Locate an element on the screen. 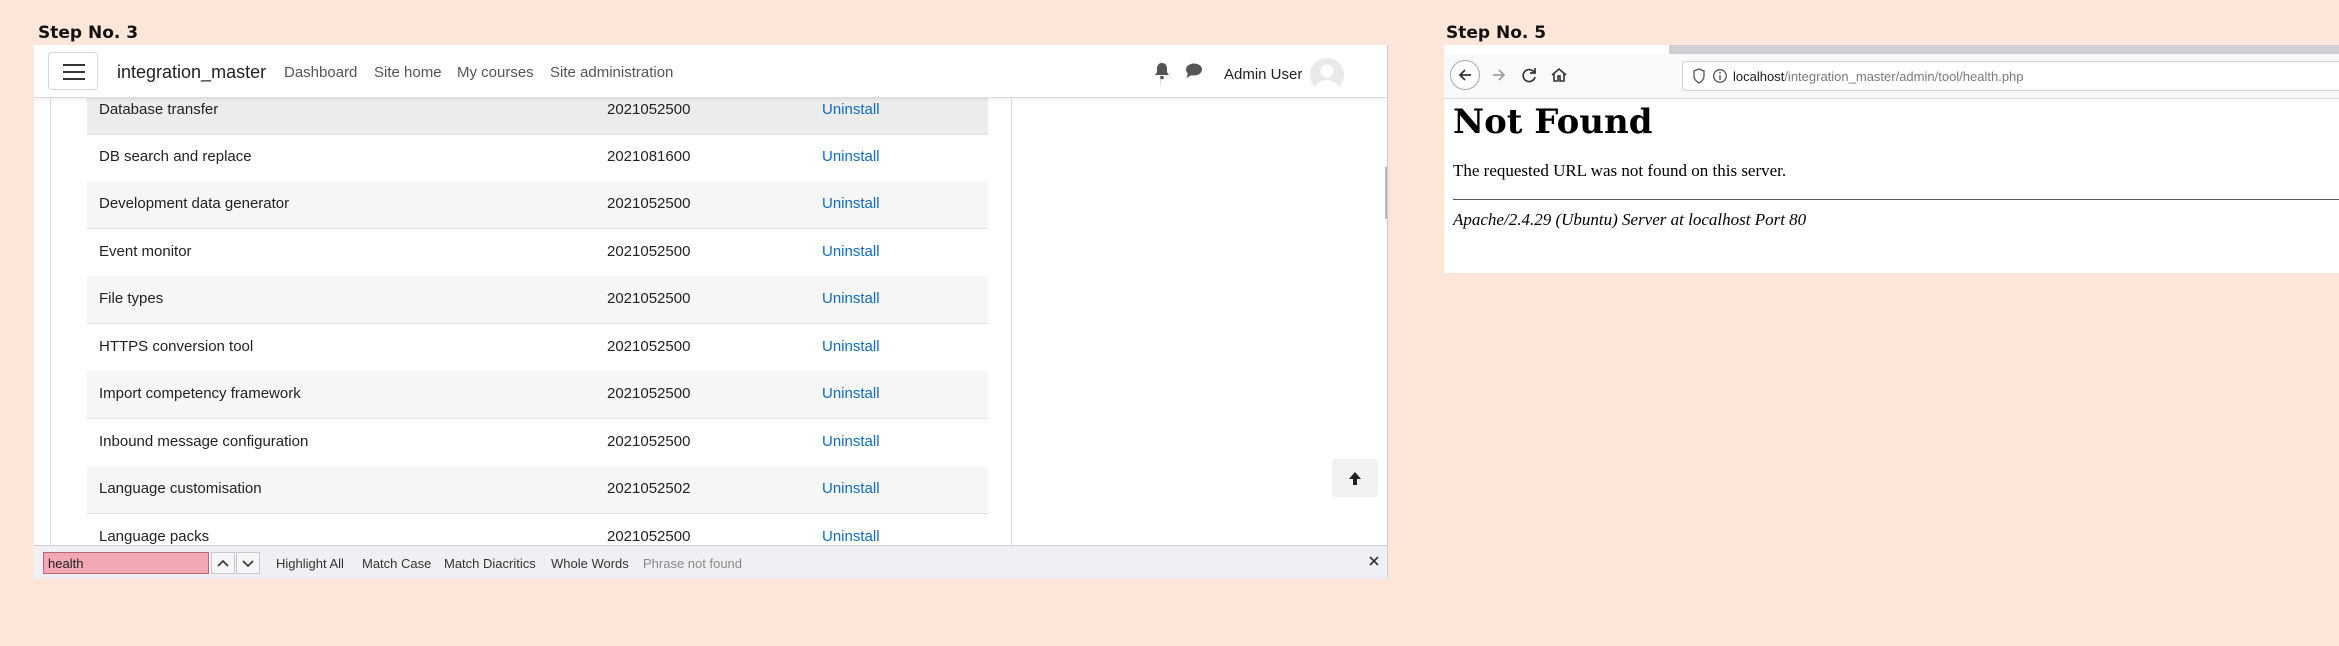 Image resolution: width=2339 pixels, height=646 pixels. plugin-name: Development data generator is located at coordinates (194, 203).